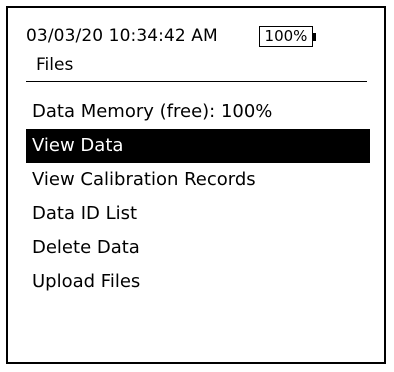 The width and height of the screenshot is (394, 372). I want to click on battery-level: 100%, so click(286, 36).